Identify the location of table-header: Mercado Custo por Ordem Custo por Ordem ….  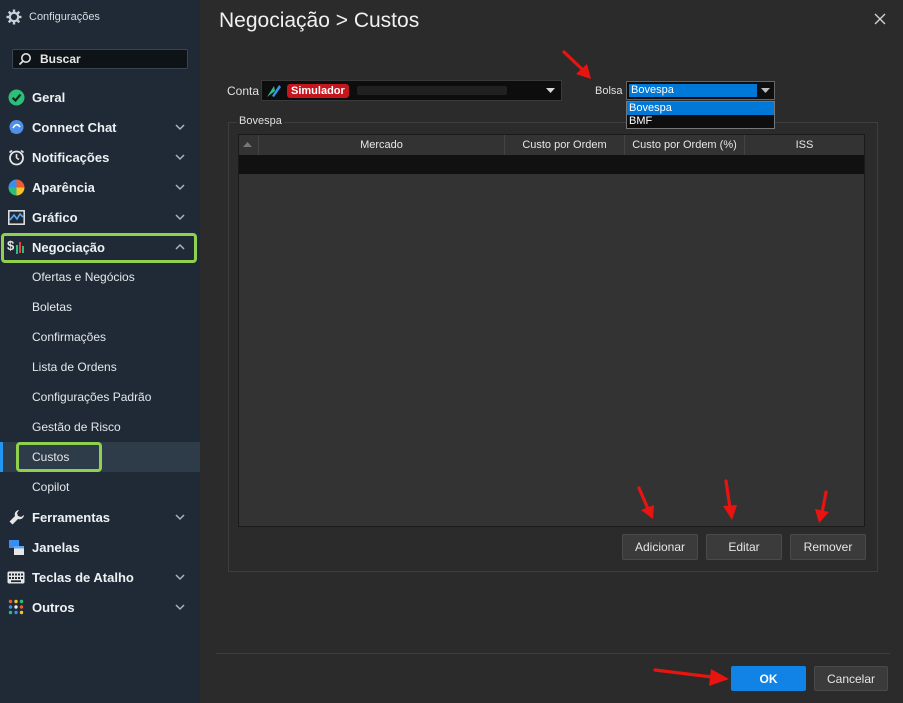
(551, 145).